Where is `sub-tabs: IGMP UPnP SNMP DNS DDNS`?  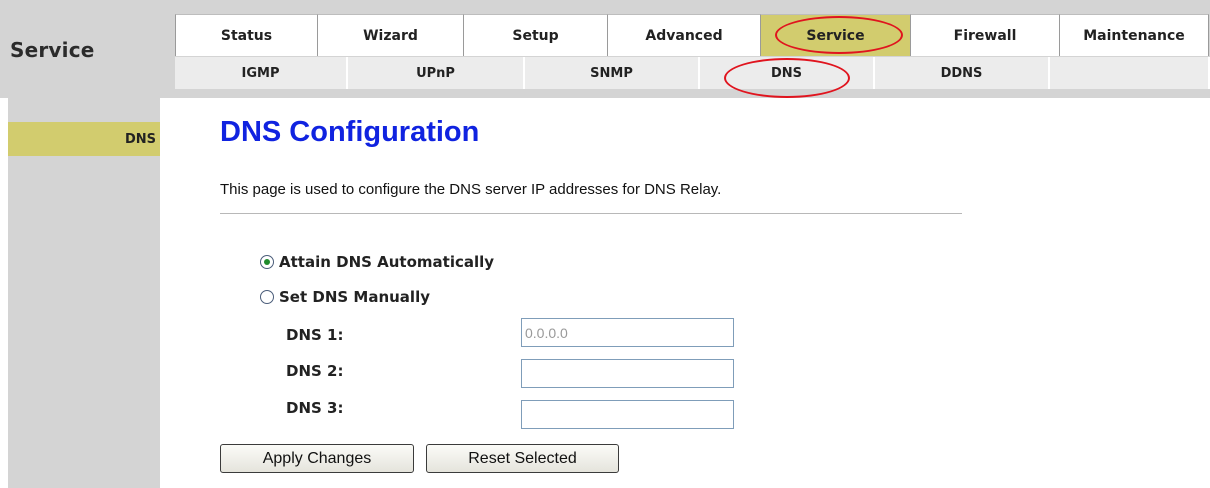
sub-tabs: IGMP UPnP SNMP DNS DDNS is located at coordinates (692, 73).